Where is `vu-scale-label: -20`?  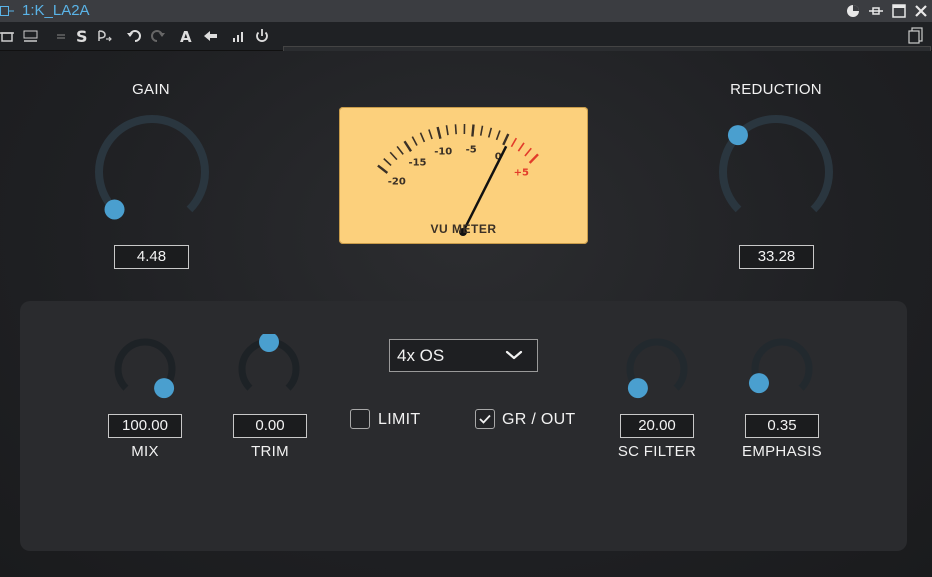 vu-scale-label: -20 is located at coordinates (397, 181).